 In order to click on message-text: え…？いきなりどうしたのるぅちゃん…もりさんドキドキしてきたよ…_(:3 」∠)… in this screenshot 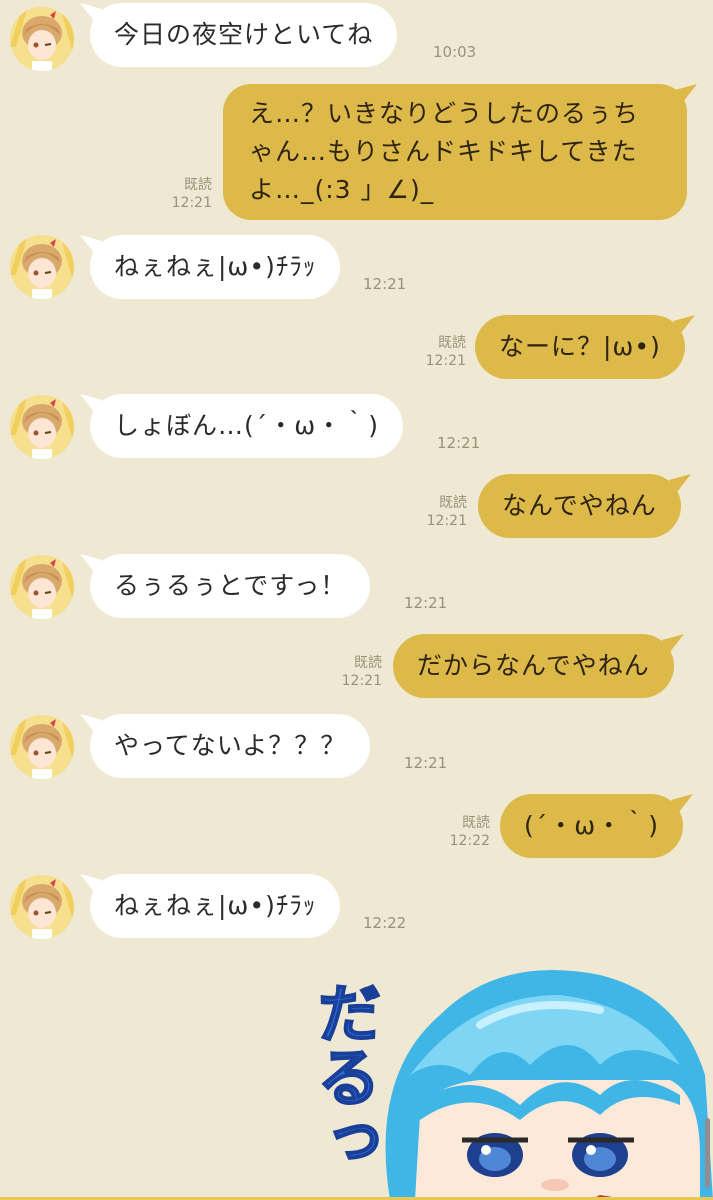, I will do `click(444, 151)`.